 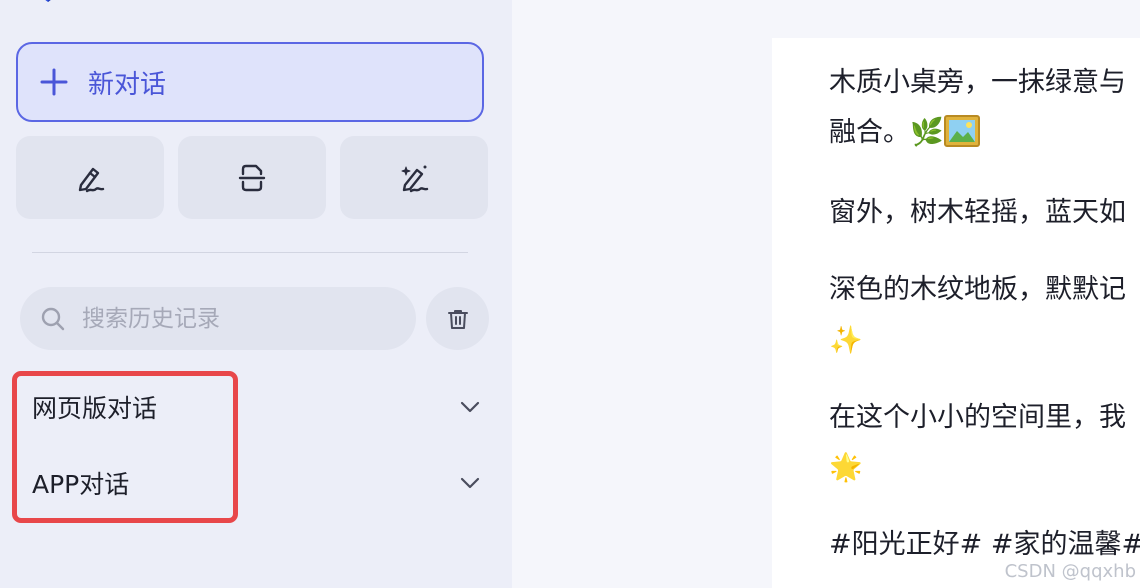 What do you see at coordinates (846, 467) in the screenshot?
I see `glowing-star-emoji: 🌟` at bounding box center [846, 467].